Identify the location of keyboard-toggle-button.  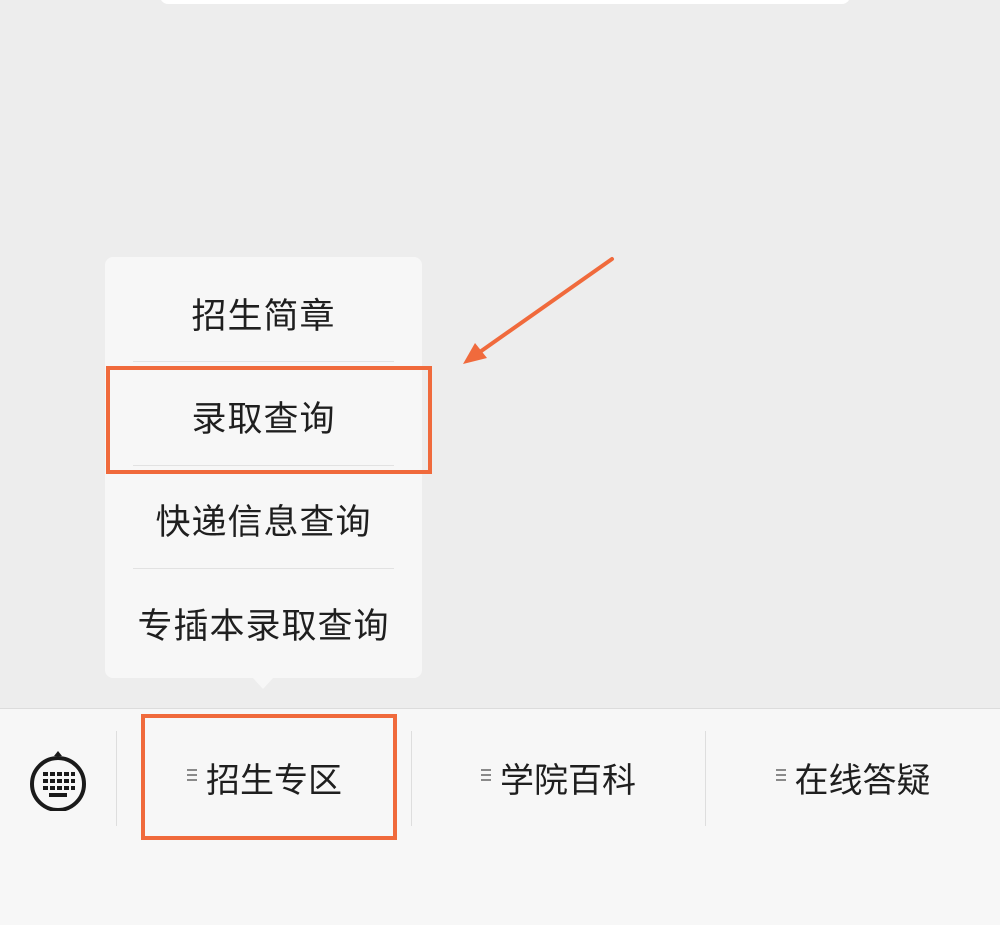
(58, 780).